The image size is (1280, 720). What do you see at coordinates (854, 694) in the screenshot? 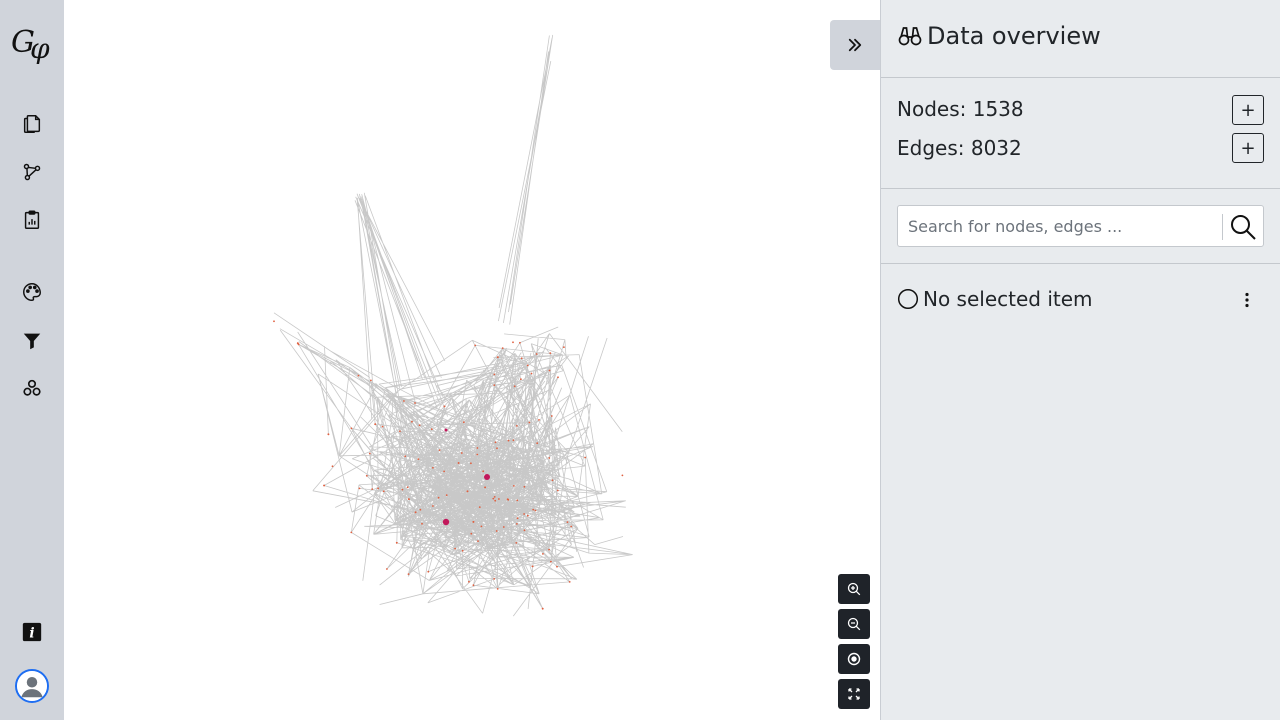
I see `fullscreen-button` at bounding box center [854, 694].